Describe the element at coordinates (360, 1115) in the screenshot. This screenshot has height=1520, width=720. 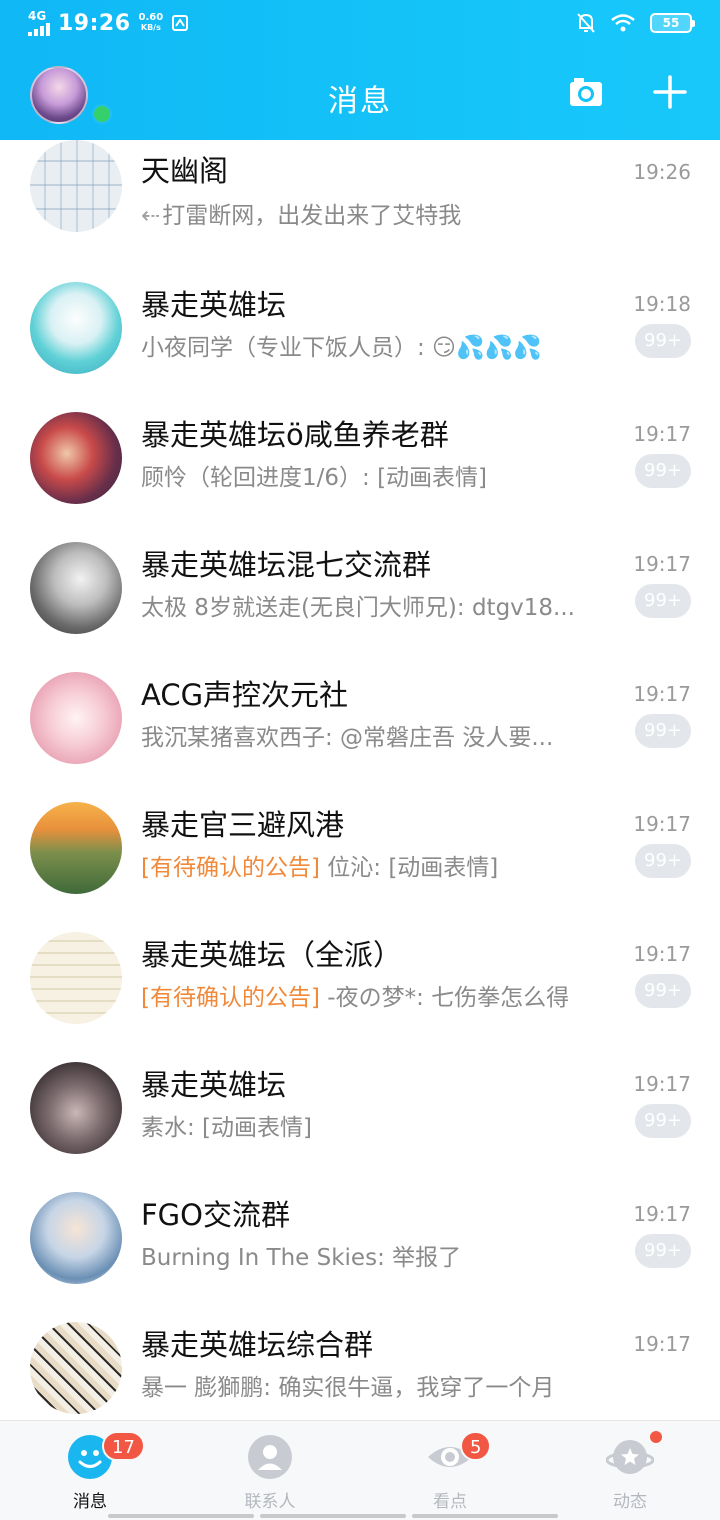
I see `conversation-row: 暴走英雄坛 素水: [动画表情] 19:17 99+` at that location.